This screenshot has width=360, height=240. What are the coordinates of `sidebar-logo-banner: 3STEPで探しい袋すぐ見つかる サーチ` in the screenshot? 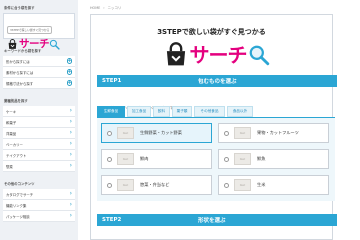 It's located at (39, 31).